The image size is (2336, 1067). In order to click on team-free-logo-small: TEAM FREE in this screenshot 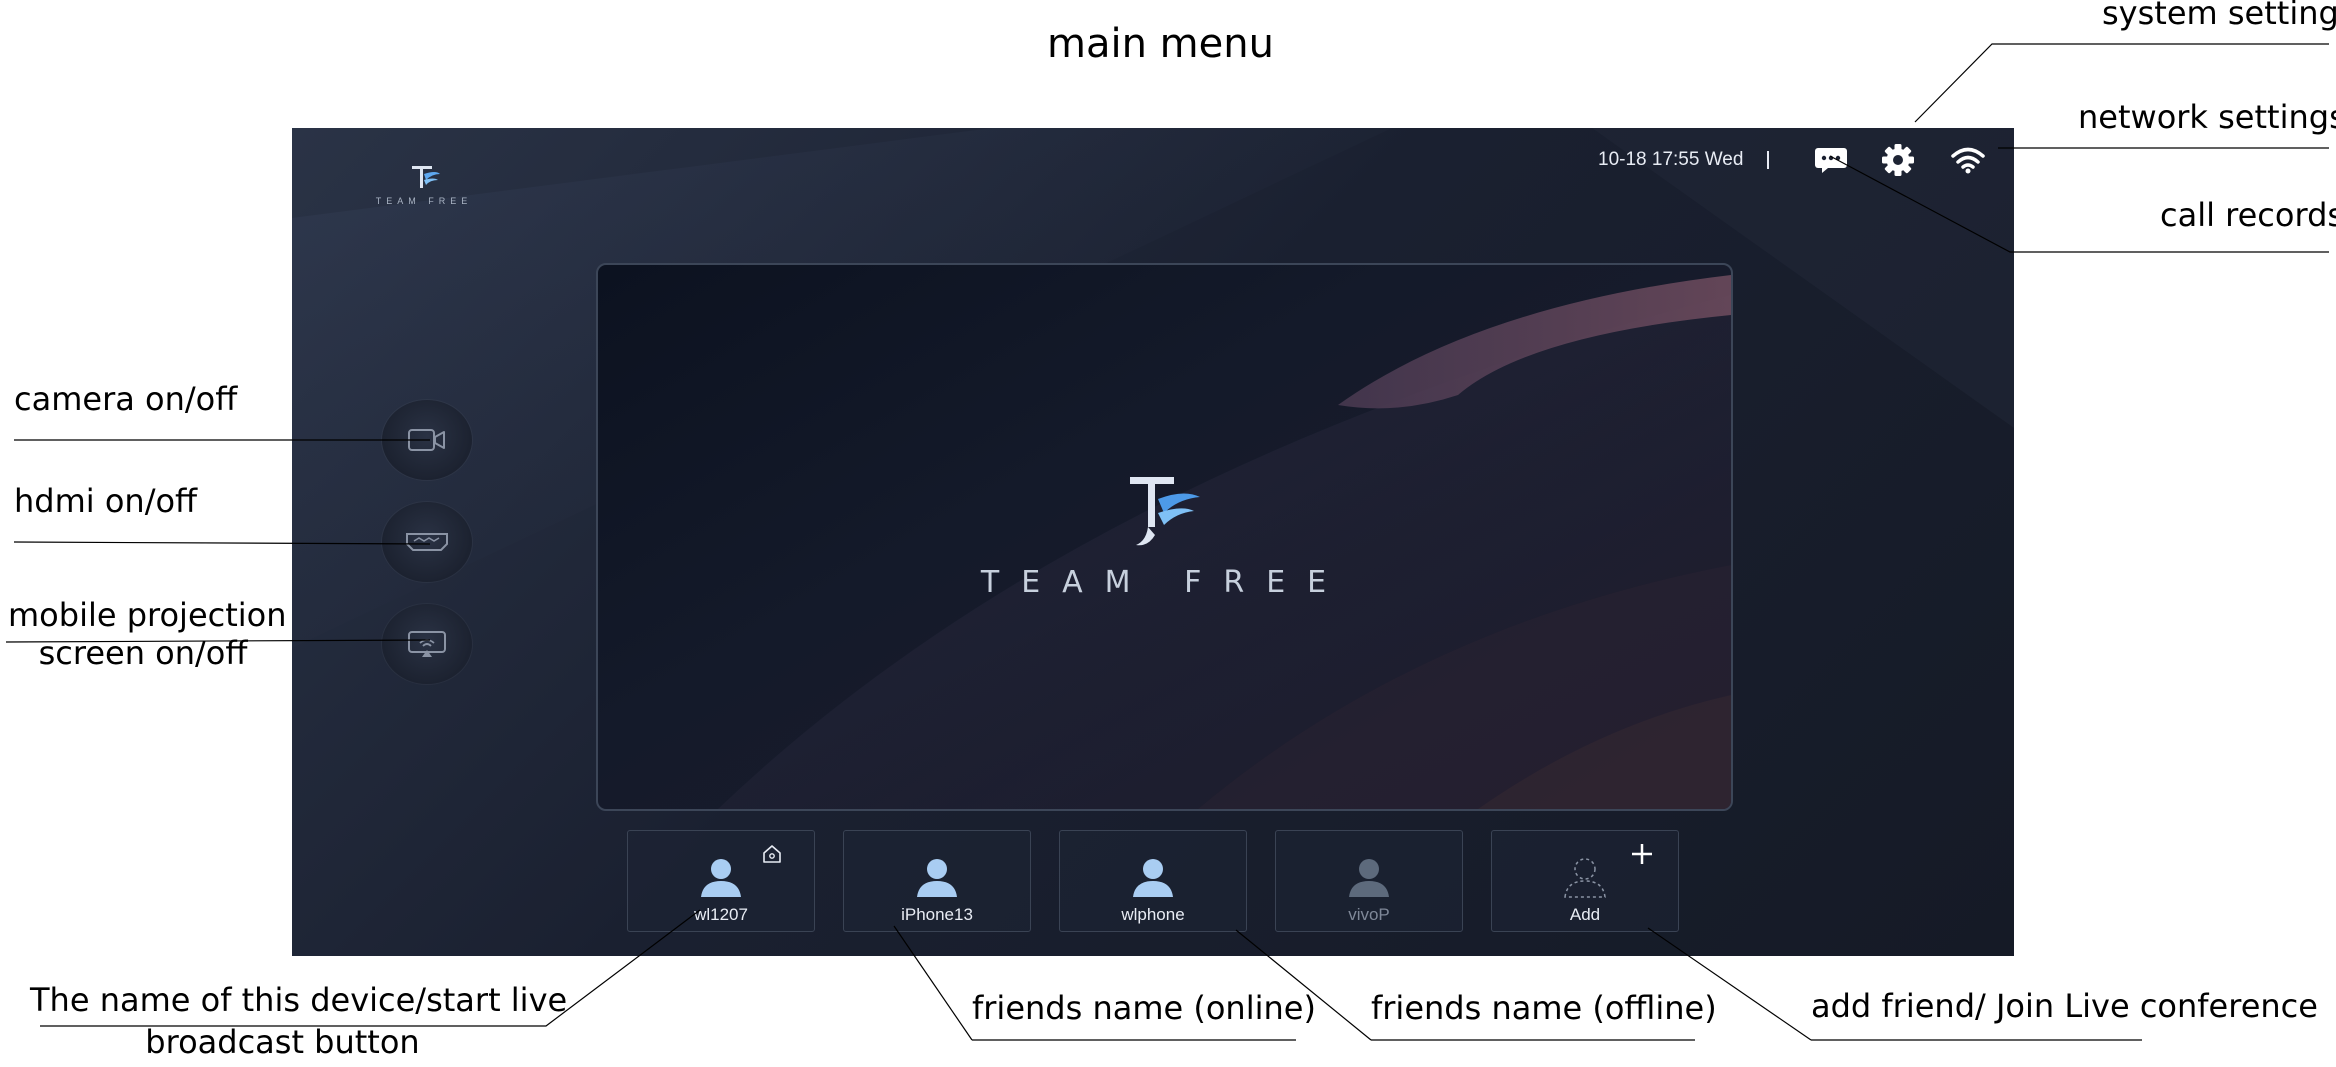, I will do `click(424, 193)`.